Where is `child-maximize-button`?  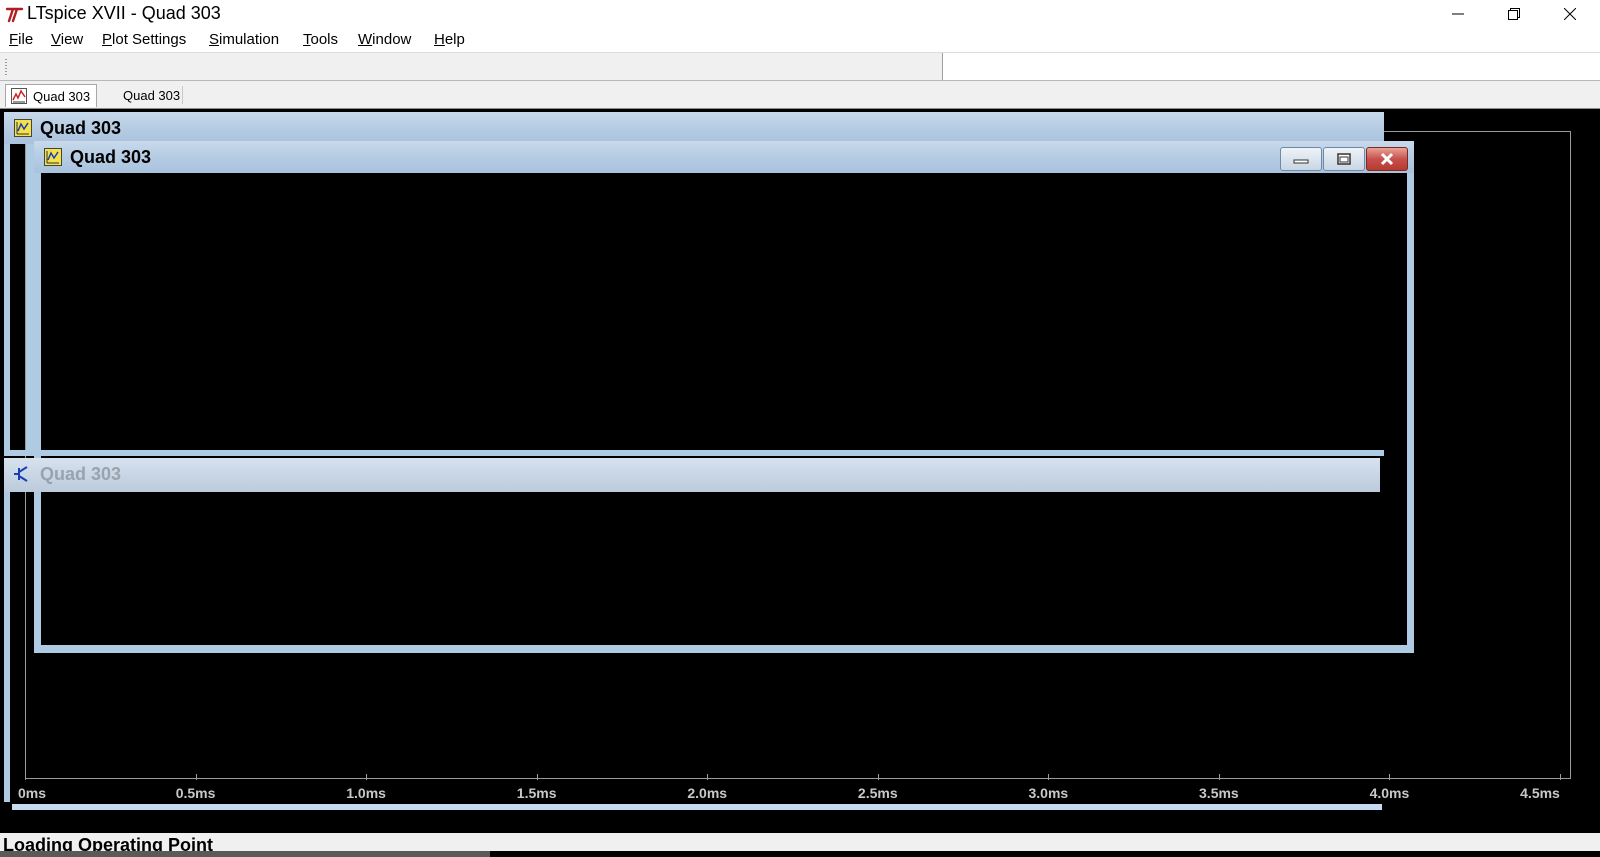
child-maximize-button is located at coordinates (1344, 159).